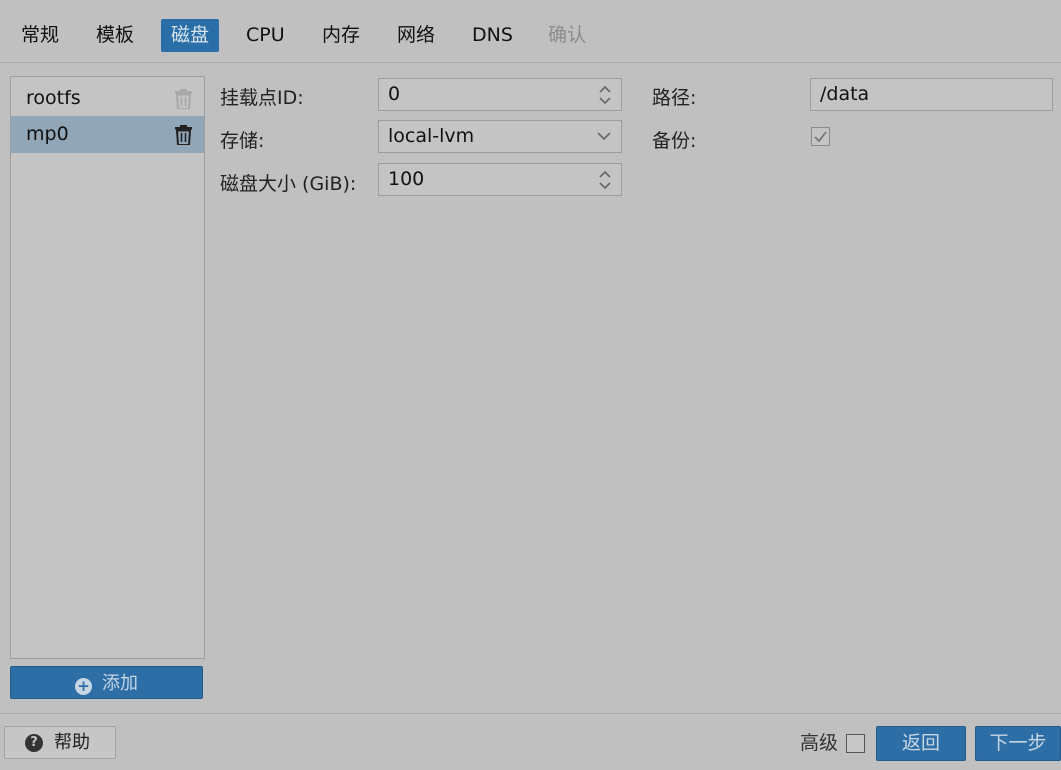  What do you see at coordinates (406, 179) in the screenshot?
I see `disk-size-value: 100` at bounding box center [406, 179].